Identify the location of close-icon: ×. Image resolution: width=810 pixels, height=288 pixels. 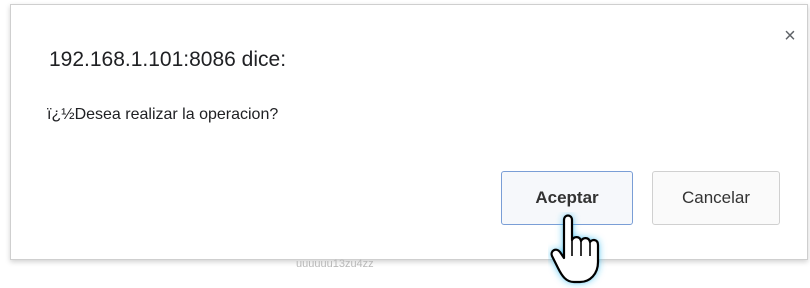
(790, 36).